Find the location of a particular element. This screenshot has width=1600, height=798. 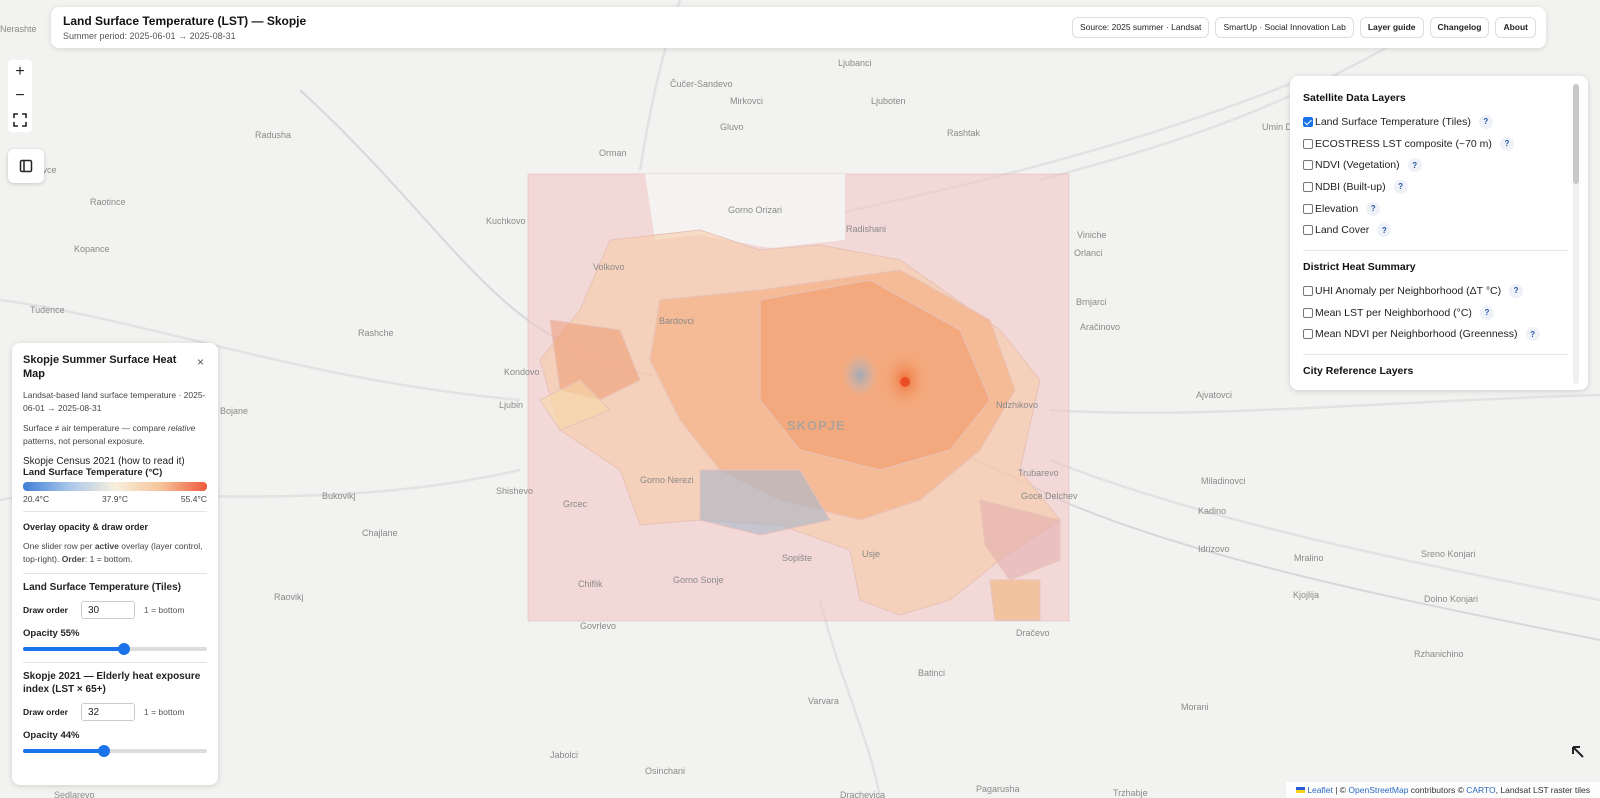

leaflet-link: Leaflet is located at coordinates (1320, 790).